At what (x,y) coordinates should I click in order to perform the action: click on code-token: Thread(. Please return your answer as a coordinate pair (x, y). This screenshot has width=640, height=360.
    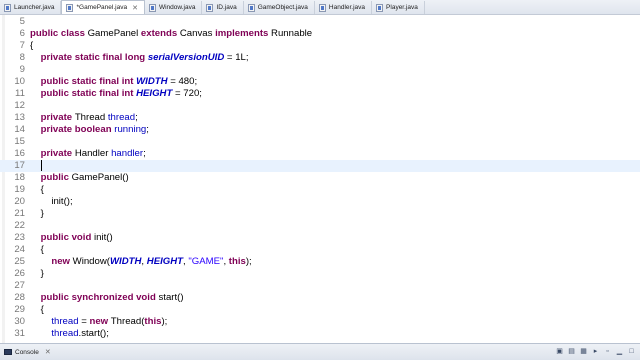
    Looking at the image, I should click on (127, 321).